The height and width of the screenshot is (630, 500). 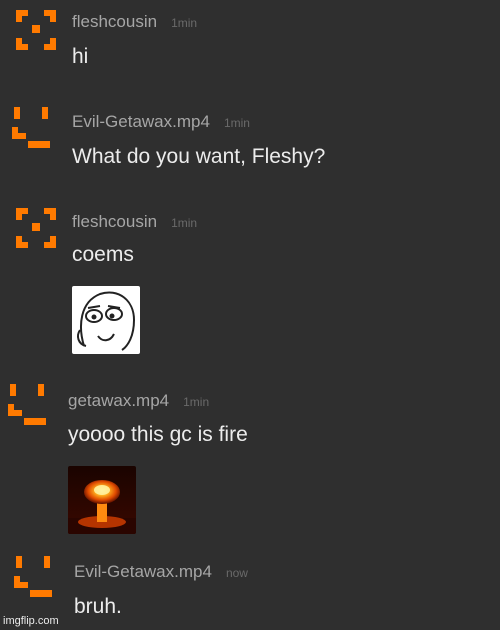 I want to click on watermark: imgflip.com, so click(x=31, y=621).